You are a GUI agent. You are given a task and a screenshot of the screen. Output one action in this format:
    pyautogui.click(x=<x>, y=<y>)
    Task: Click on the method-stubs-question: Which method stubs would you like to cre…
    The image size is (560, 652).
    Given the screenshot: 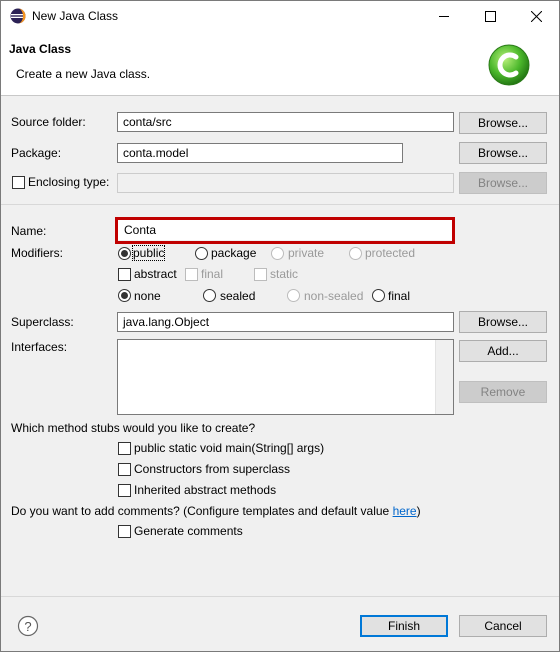 What is the action you would take?
    pyautogui.click(x=133, y=428)
    